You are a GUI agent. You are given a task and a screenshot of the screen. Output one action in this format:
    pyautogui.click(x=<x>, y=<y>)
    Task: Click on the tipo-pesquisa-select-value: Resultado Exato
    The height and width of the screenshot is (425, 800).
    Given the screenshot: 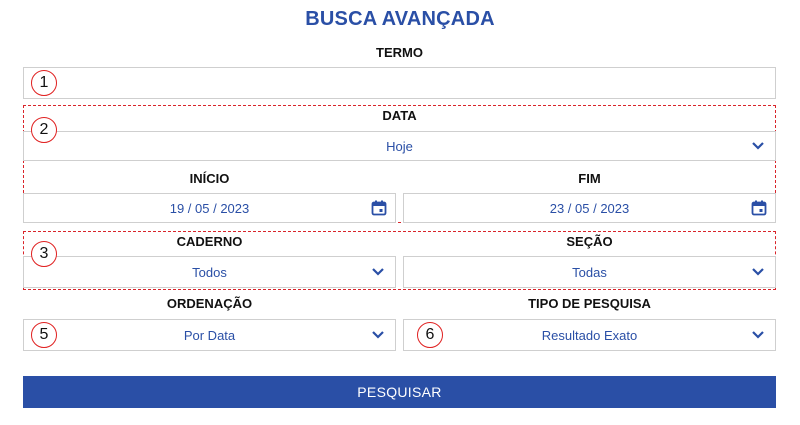 What is the action you would take?
    pyautogui.click(x=589, y=335)
    